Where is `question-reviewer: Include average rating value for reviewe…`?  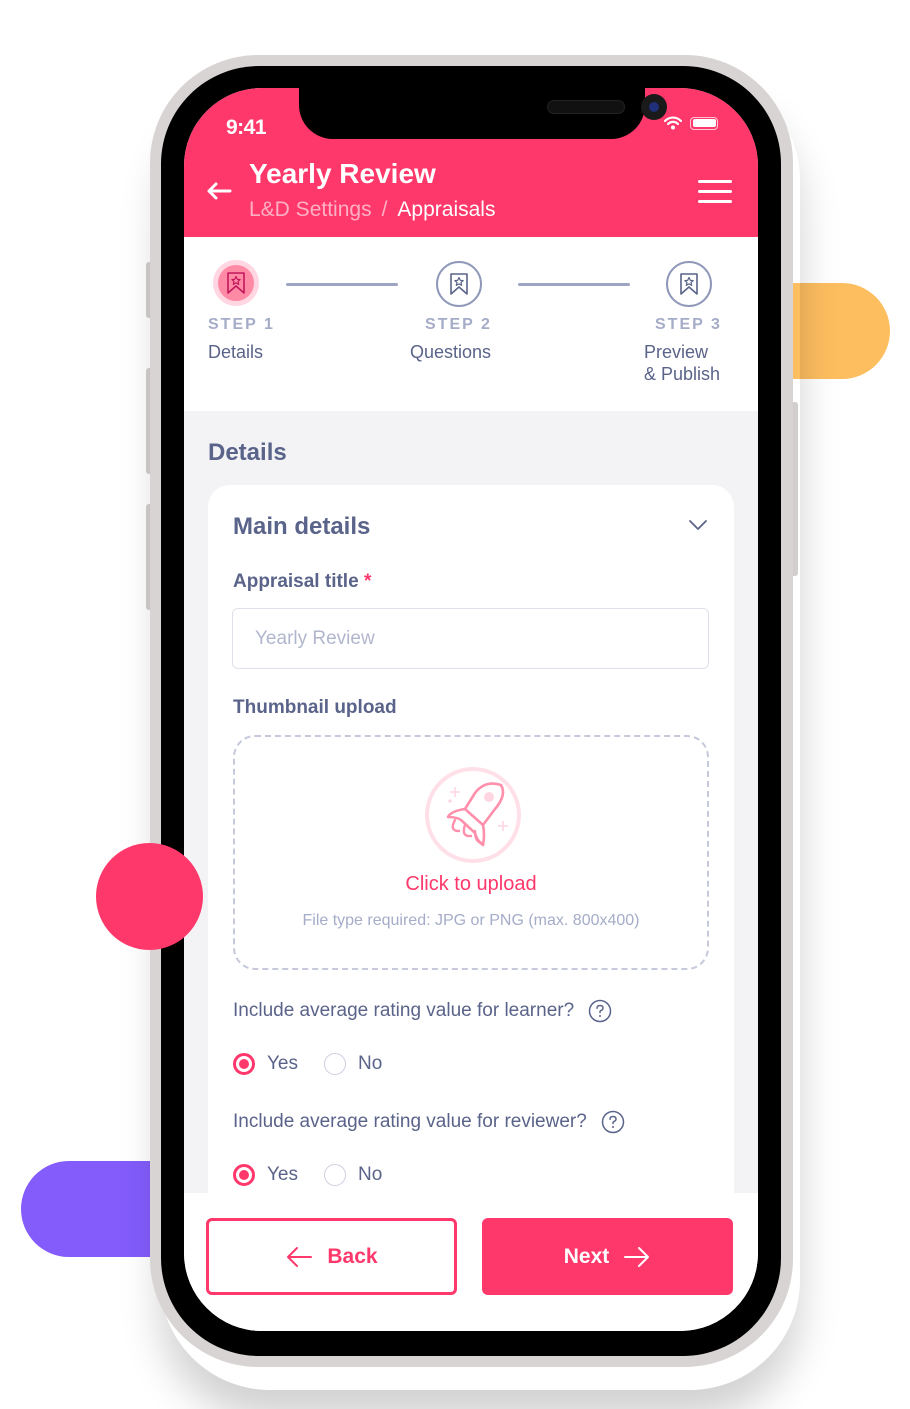 question-reviewer: Include average rating value for reviewe… is located at coordinates (429, 1122).